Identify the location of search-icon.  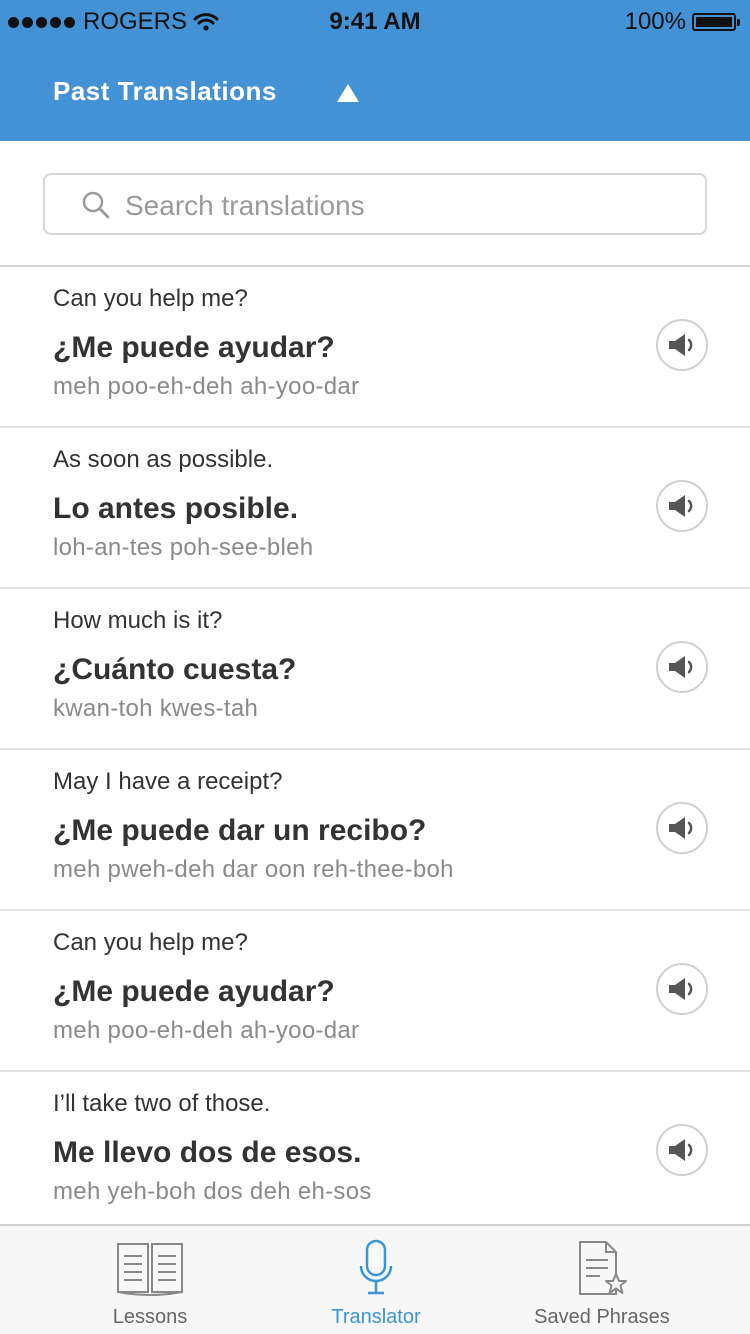
(96, 205).